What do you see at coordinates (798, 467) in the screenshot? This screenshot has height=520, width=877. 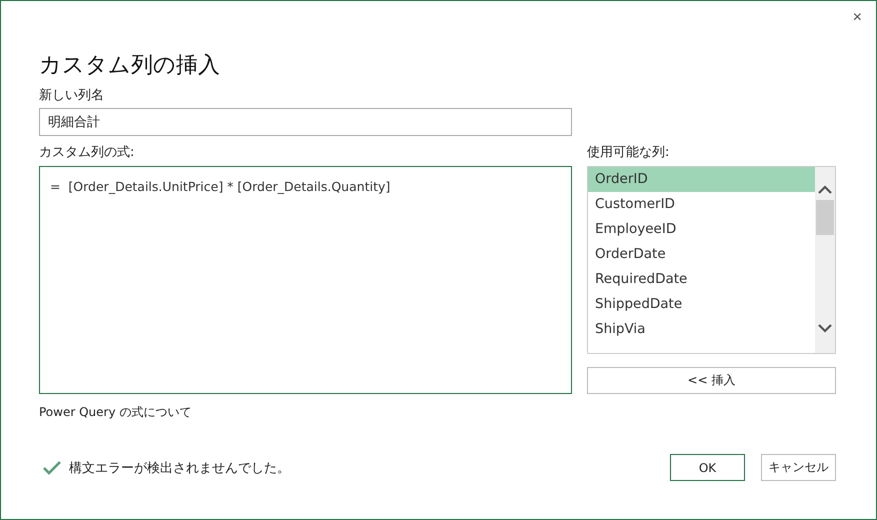 I see `cancel-button: キャンセル` at bounding box center [798, 467].